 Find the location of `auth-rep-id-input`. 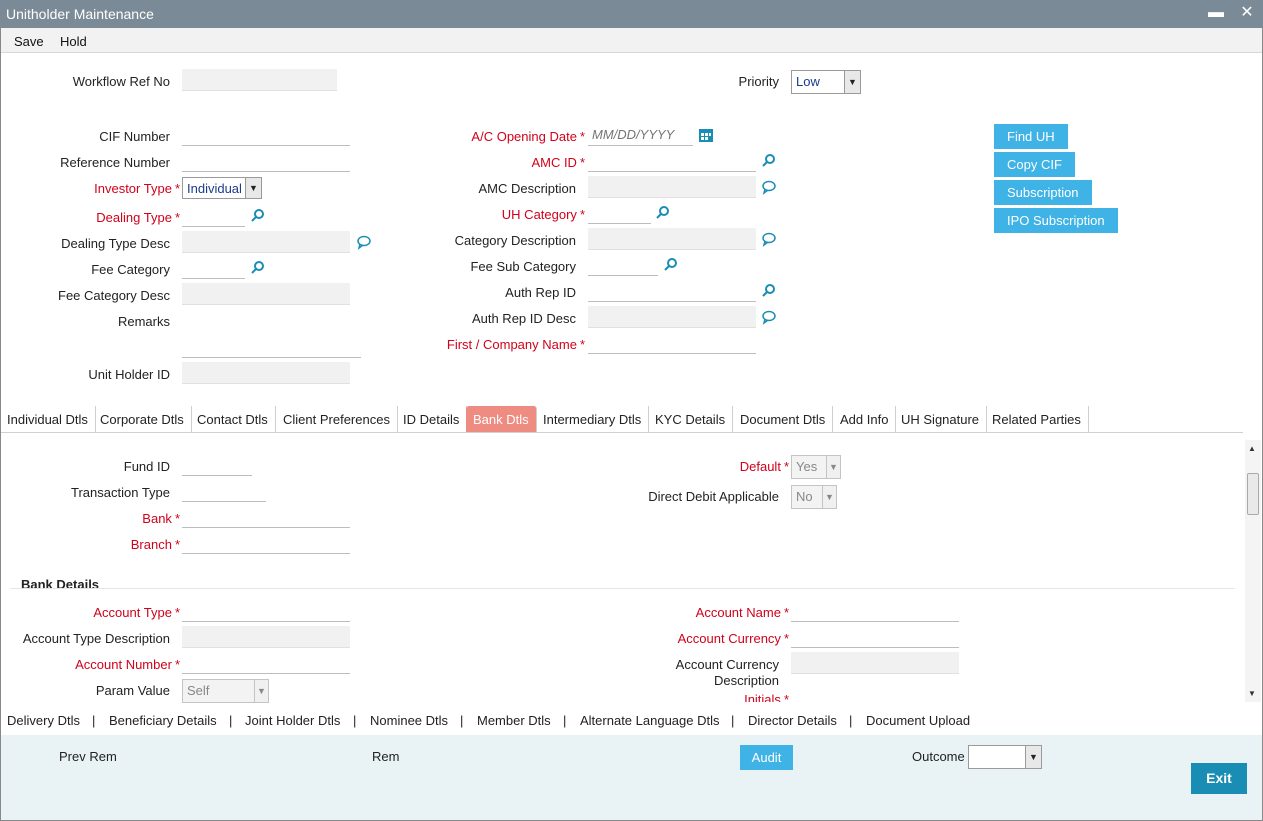

auth-rep-id-input is located at coordinates (672, 291).